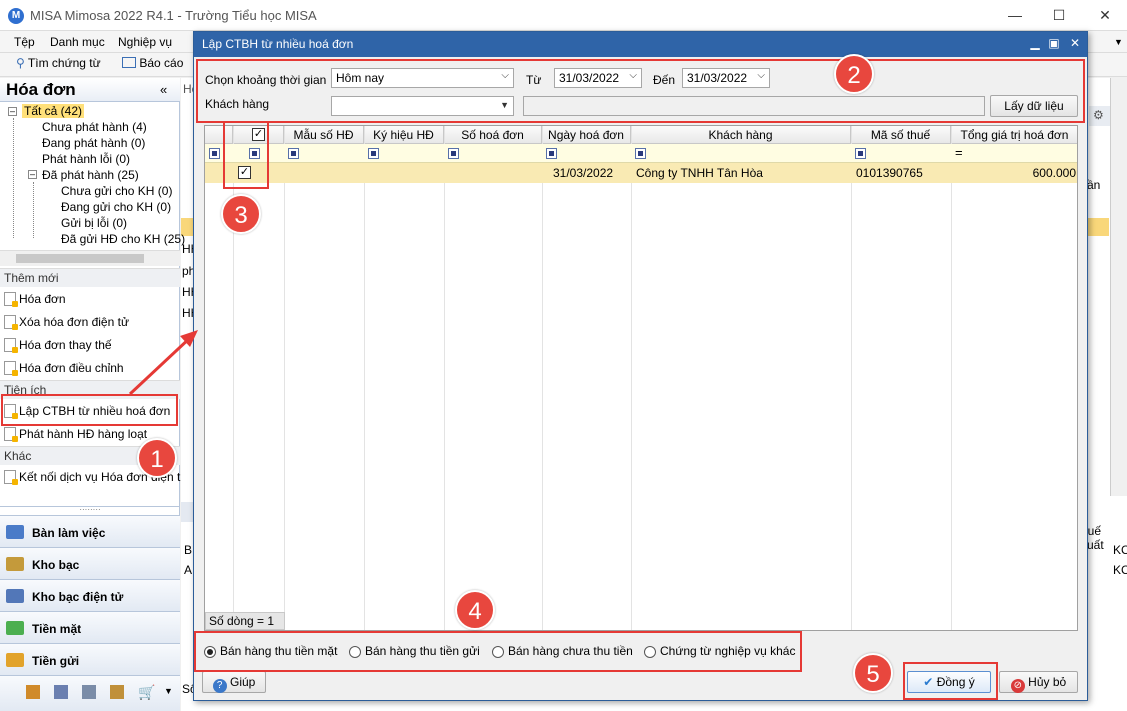  I want to click on annotation-arrow, so click(163, 363).